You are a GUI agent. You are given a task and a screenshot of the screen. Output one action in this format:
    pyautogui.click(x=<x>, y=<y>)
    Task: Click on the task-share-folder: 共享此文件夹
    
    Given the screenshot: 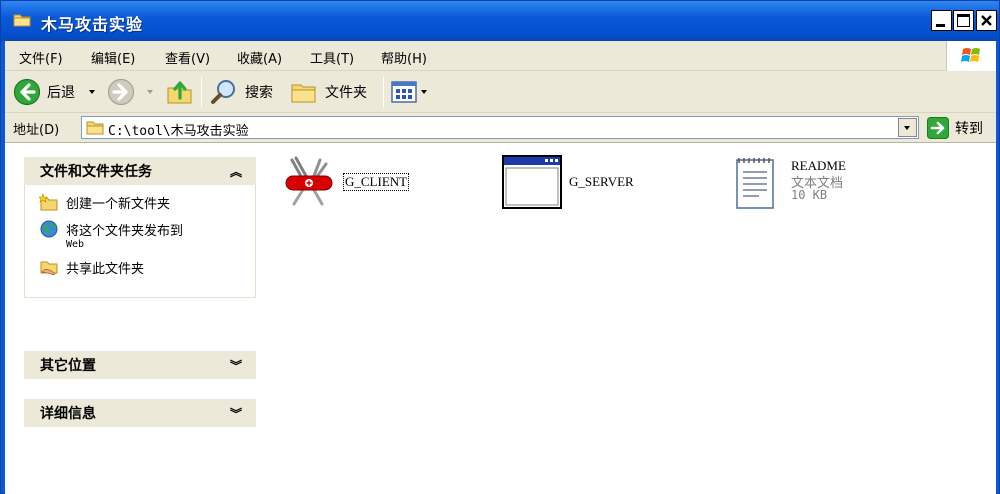 What is the action you would take?
    pyautogui.click(x=141, y=267)
    